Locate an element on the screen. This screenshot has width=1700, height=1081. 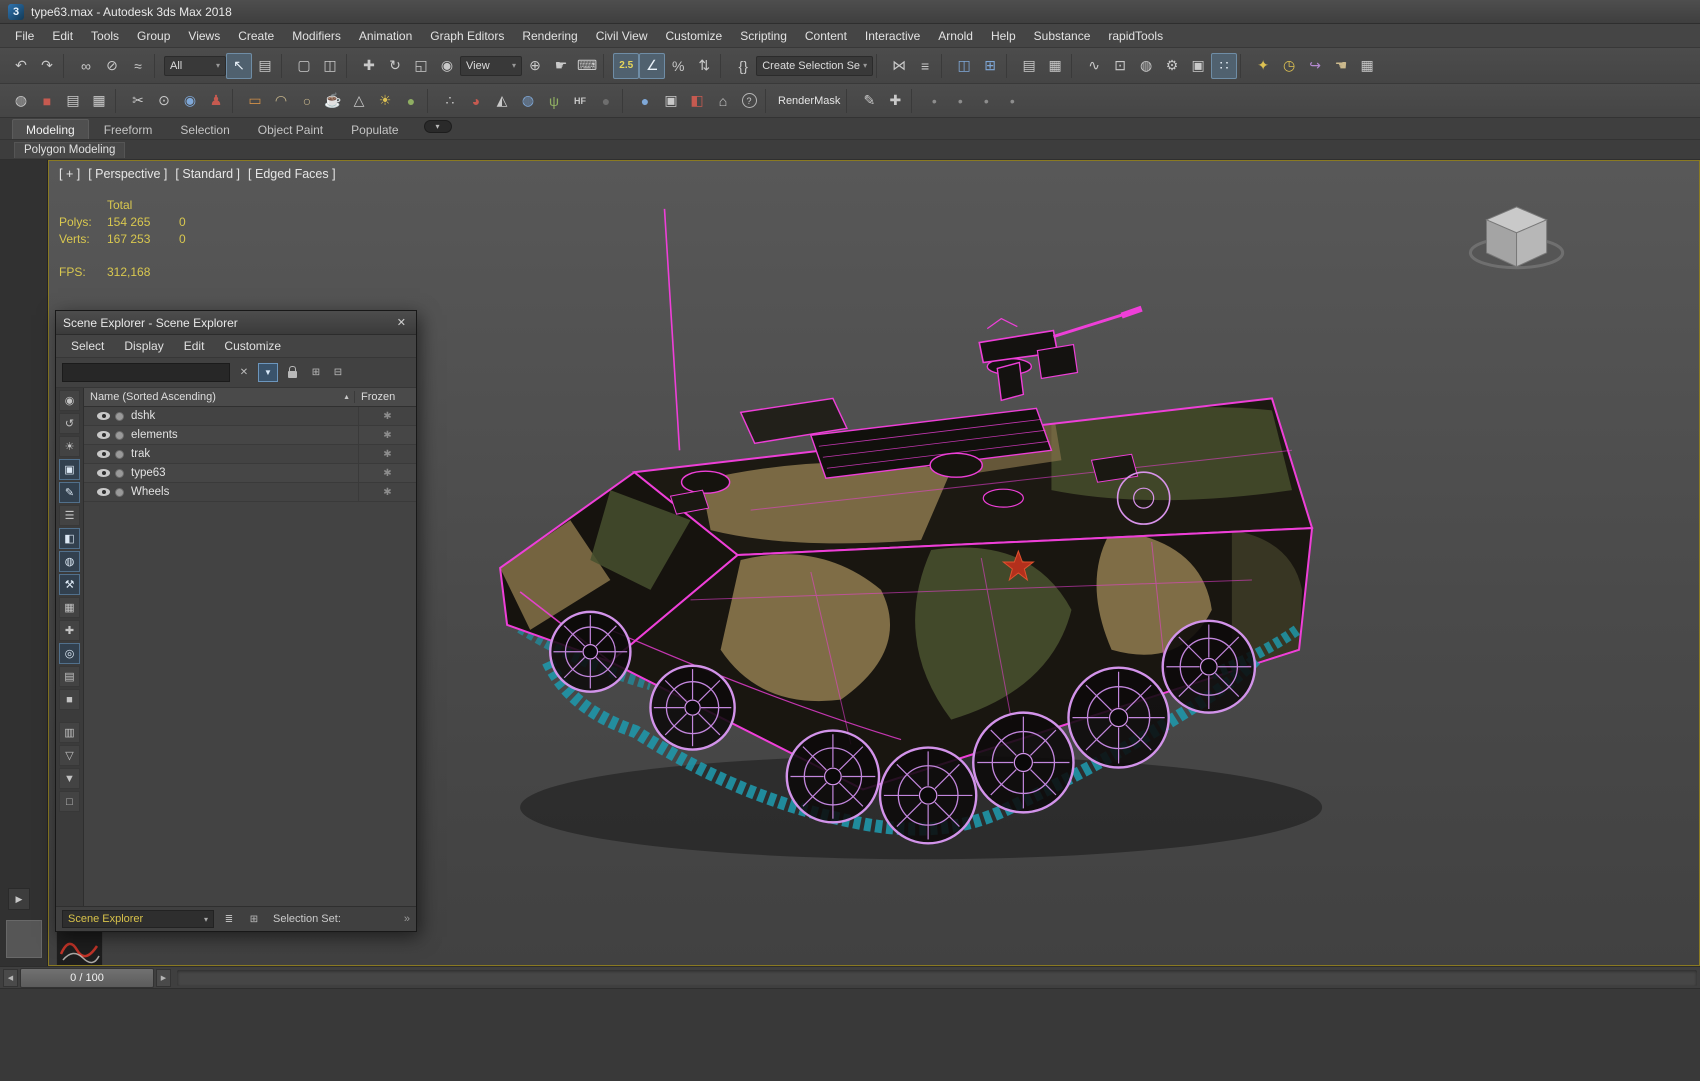
sun-icon: ☀ is located at coordinates (385, 101).